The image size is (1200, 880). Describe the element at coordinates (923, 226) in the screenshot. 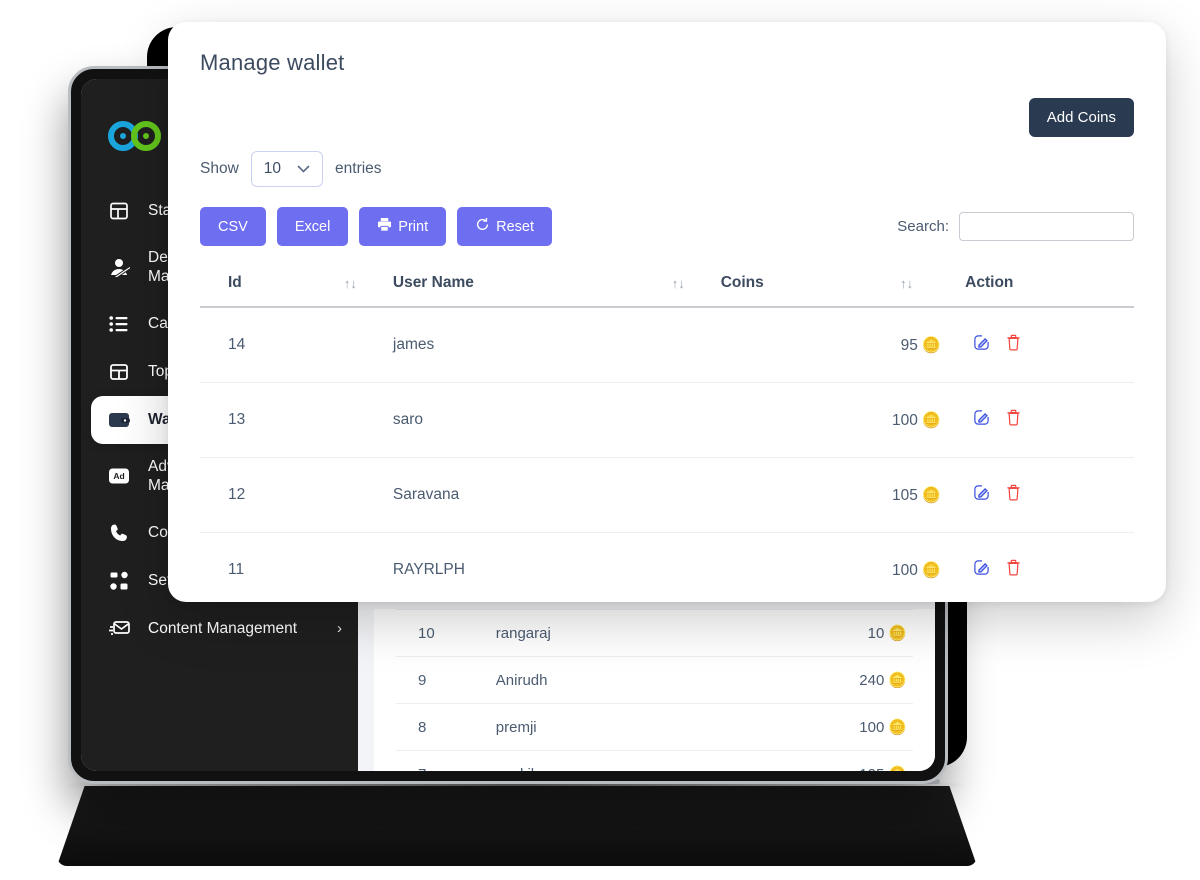

I see `search-label: Search:` at that location.